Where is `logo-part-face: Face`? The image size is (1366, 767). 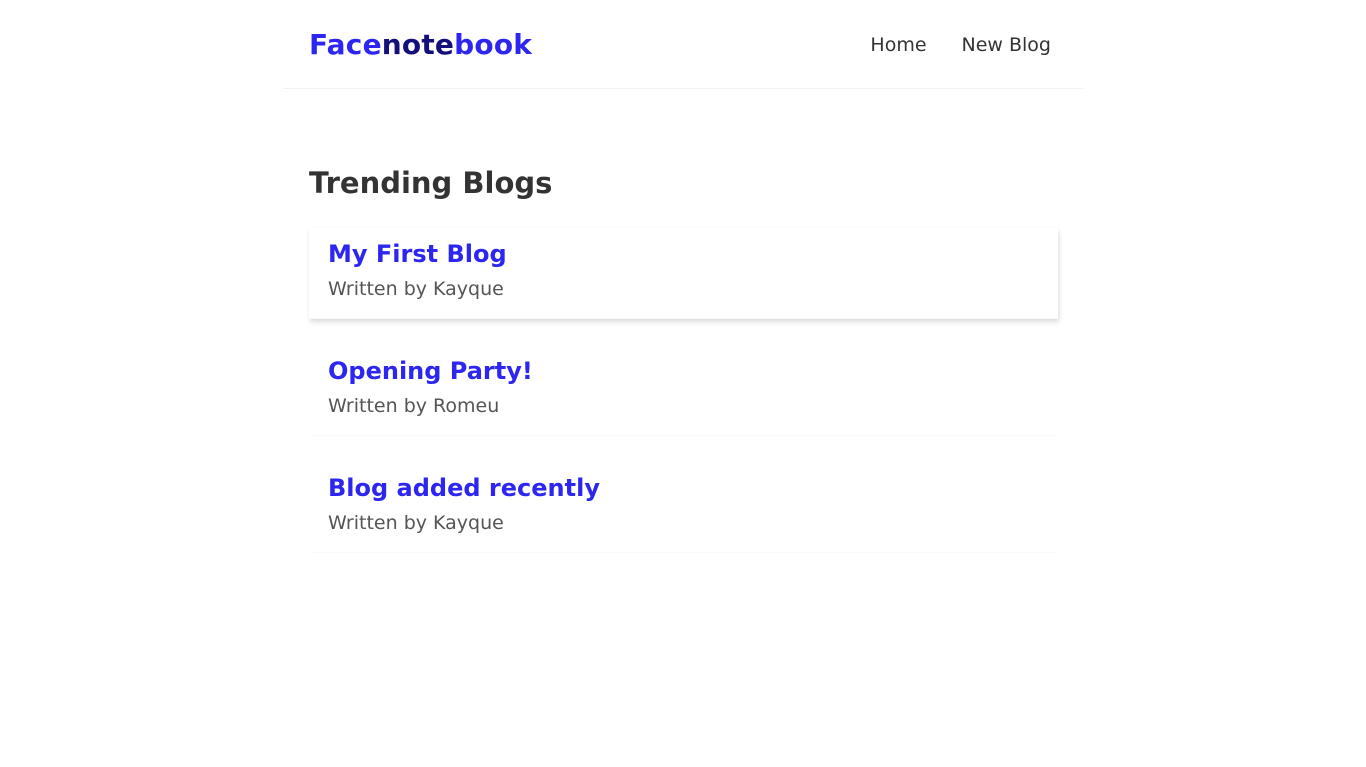
logo-part-face: Face is located at coordinates (345, 44).